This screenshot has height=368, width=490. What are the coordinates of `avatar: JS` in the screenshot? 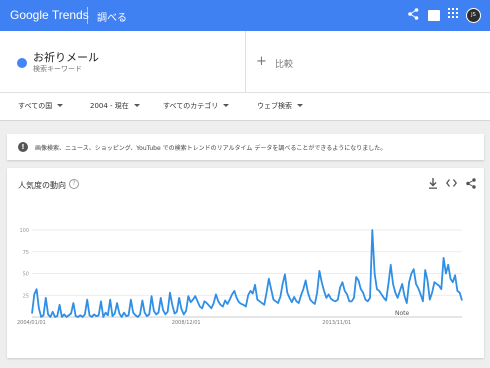 It's located at (473, 15).